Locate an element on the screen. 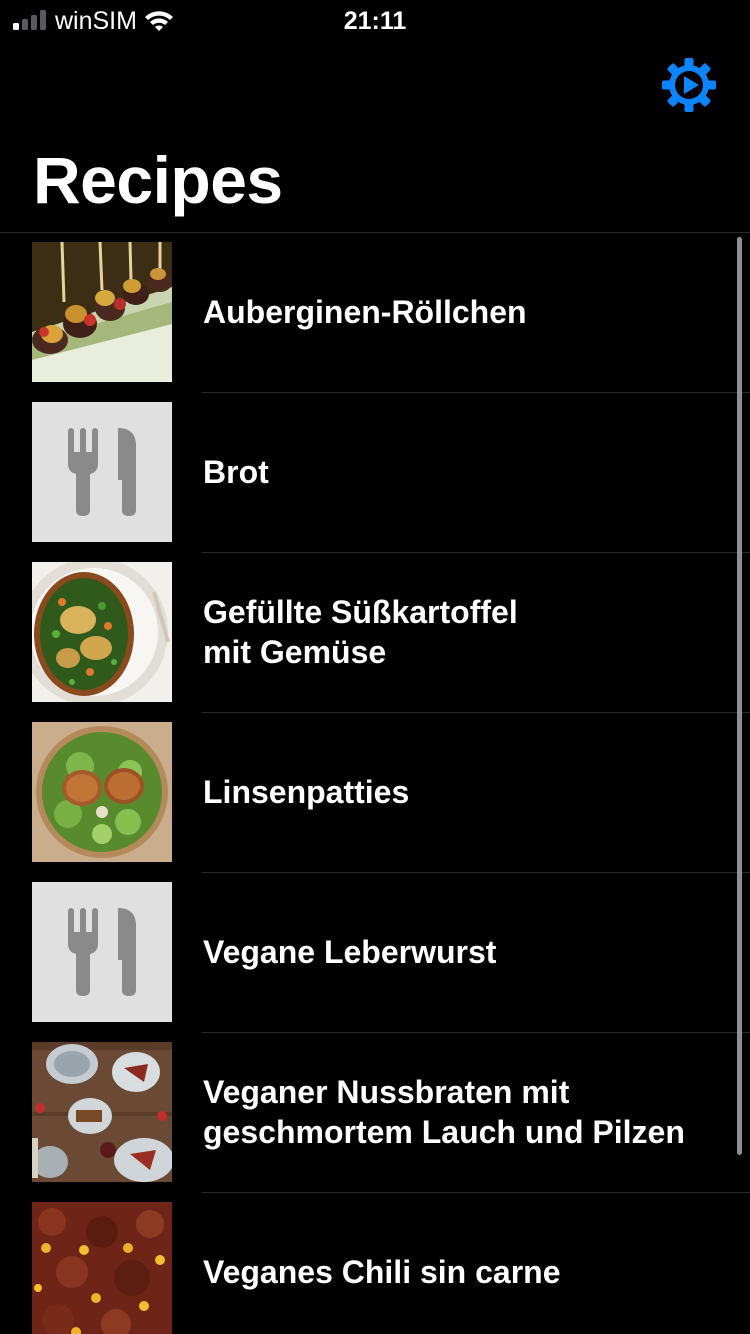  recipe-title: Vegane Leberwurst is located at coordinates (456, 952).